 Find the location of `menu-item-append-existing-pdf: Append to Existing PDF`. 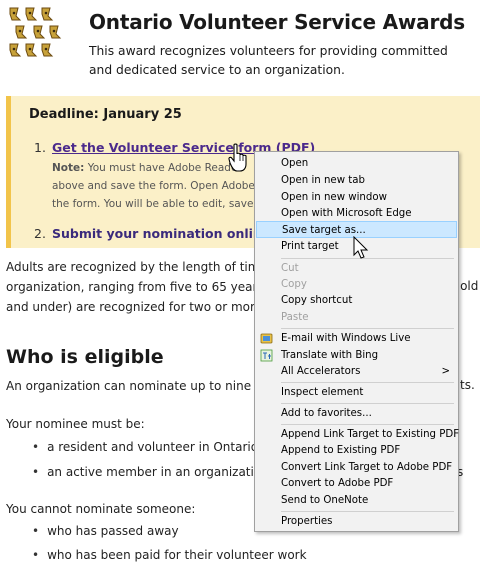

menu-item-append-existing-pdf: Append to Existing PDF is located at coordinates (356, 450).